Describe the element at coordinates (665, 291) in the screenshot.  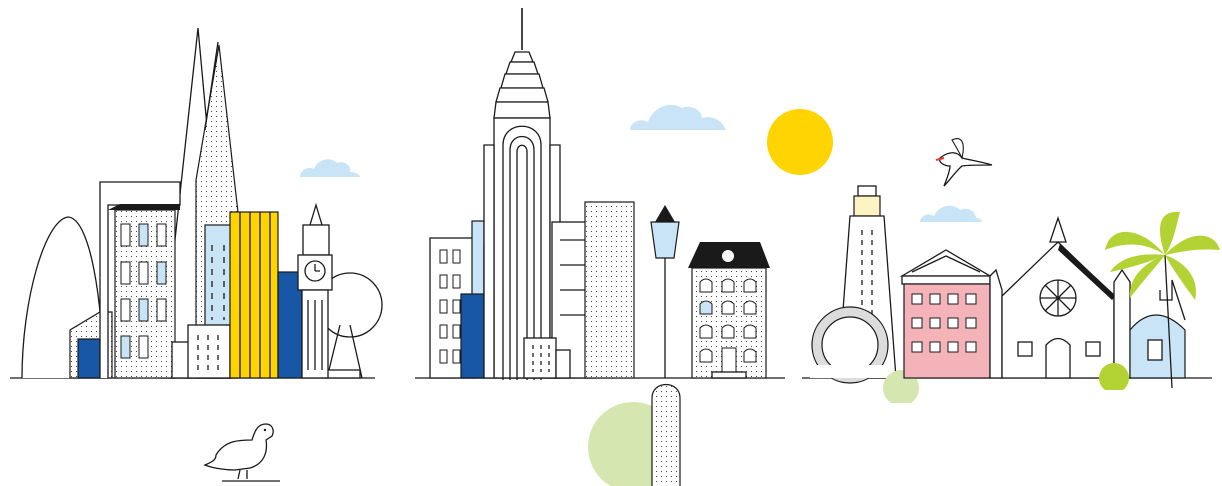
I see `street-lamp` at that location.